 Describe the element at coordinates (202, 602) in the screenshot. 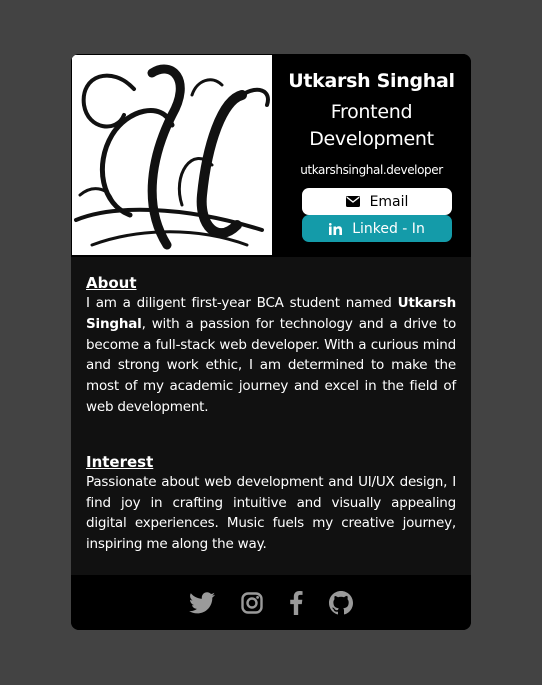

I see `twitter-icon` at that location.